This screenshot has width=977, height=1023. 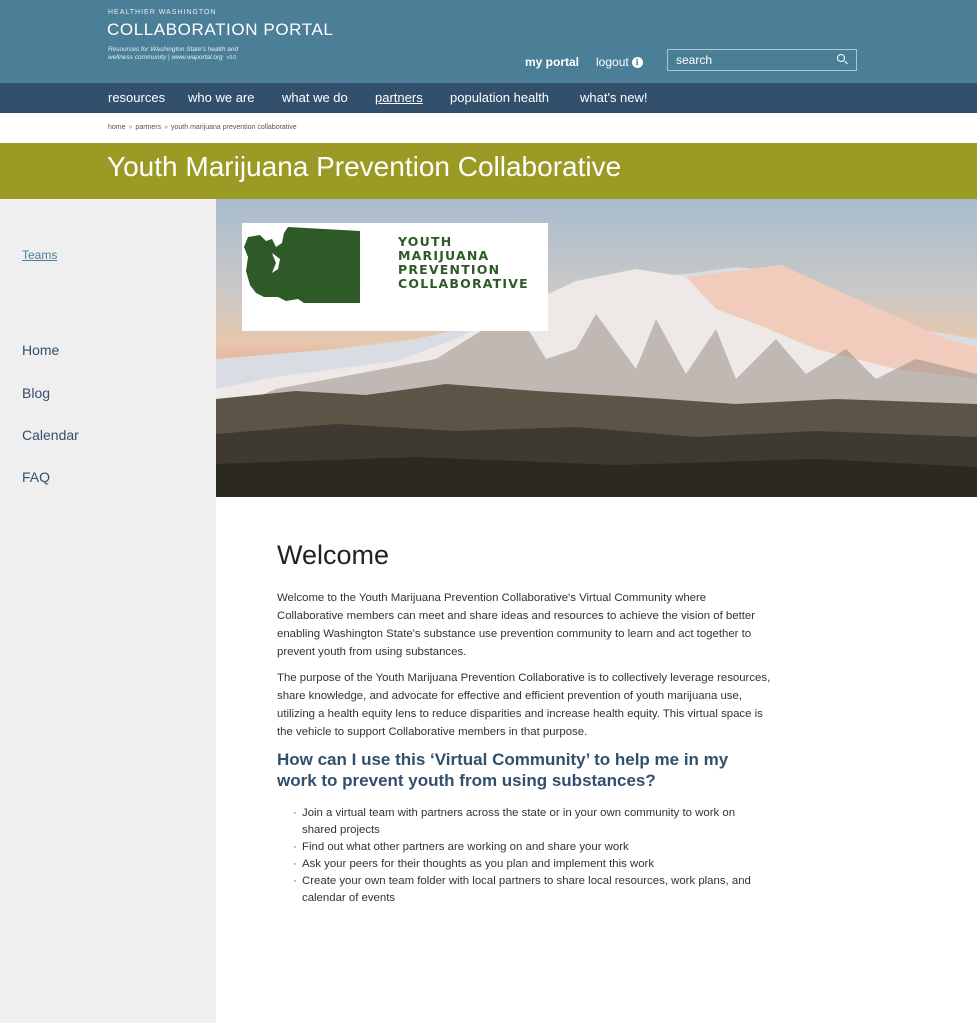 What do you see at coordinates (333, 555) in the screenshot?
I see `welcome-heading: Welcome` at bounding box center [333, 555].